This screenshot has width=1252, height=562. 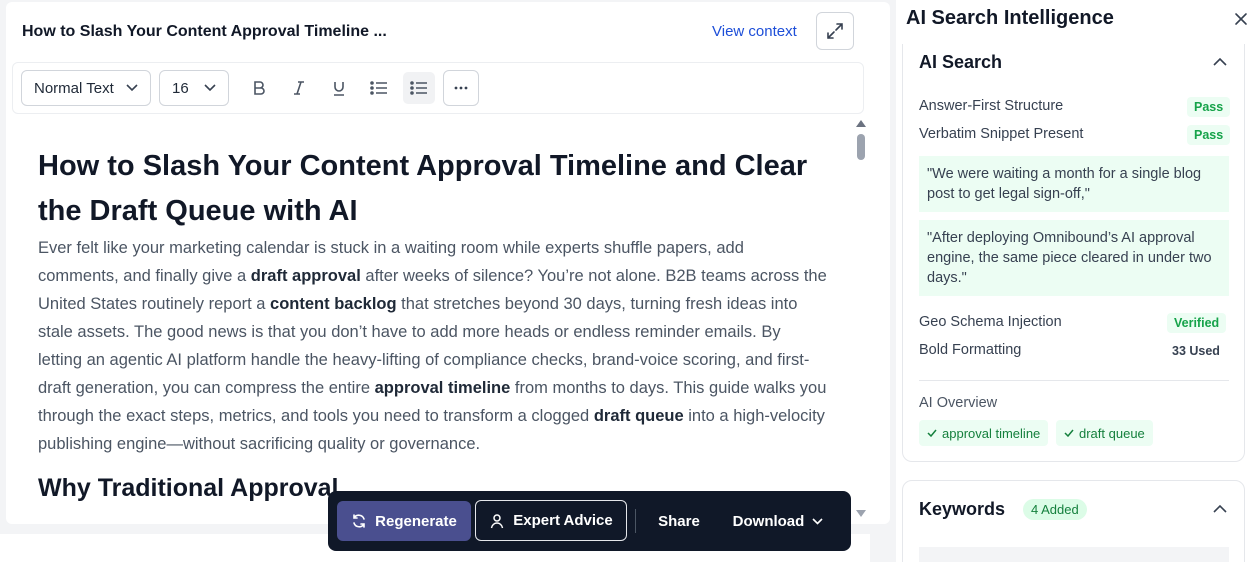 What do you see at coordinates (961, 62) in the screenshot?
I see `ai-search-title: AI Search` at bounding box center [961, 62].